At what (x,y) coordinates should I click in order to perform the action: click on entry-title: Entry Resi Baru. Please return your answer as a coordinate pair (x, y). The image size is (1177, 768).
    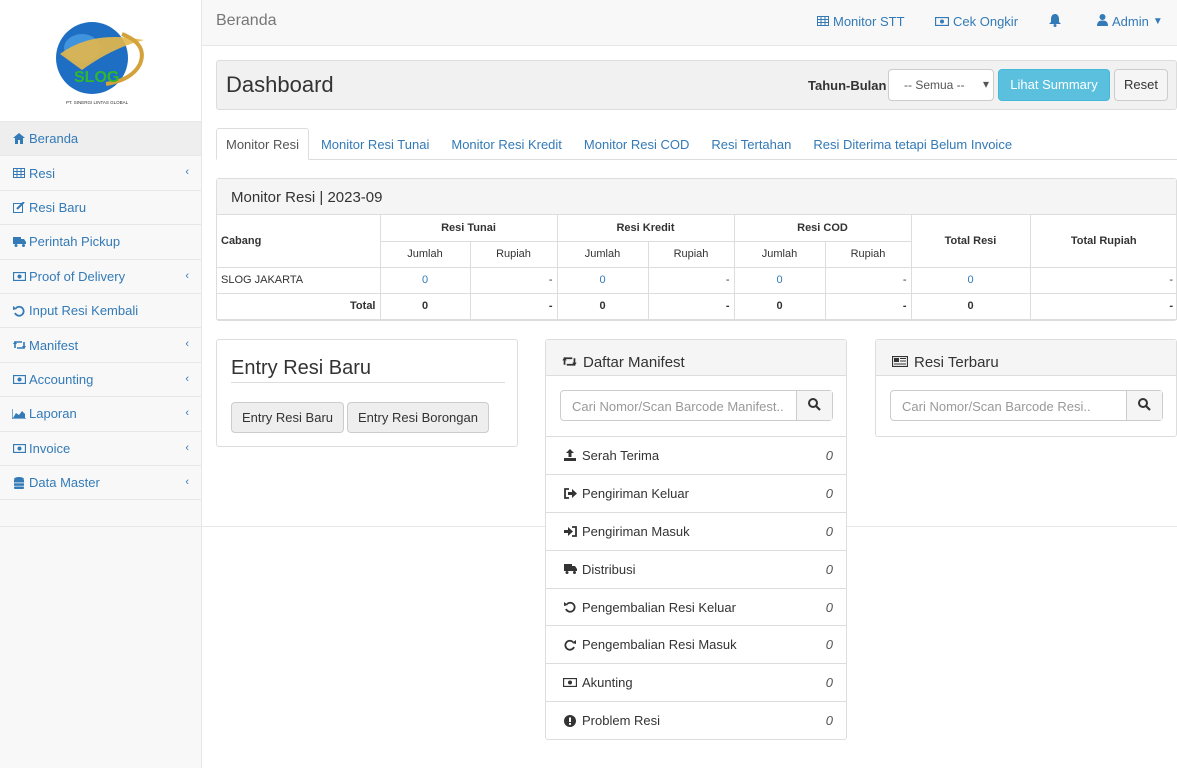
    Looking at the image, I should click on (301, 368).